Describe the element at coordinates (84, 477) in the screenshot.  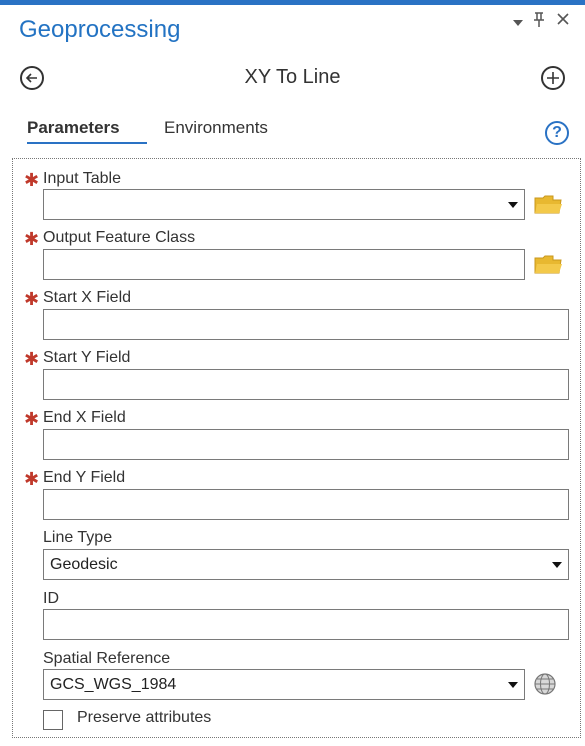
I see `end-y-field-label: End Y Field` at that location.